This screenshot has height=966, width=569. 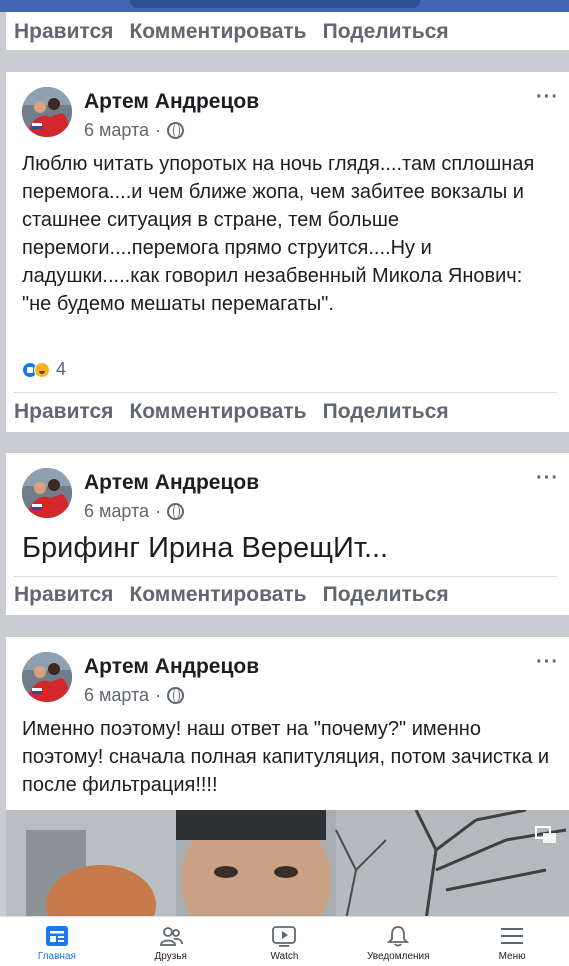 I want to click on bell-icon, so click(x=398, y=936).